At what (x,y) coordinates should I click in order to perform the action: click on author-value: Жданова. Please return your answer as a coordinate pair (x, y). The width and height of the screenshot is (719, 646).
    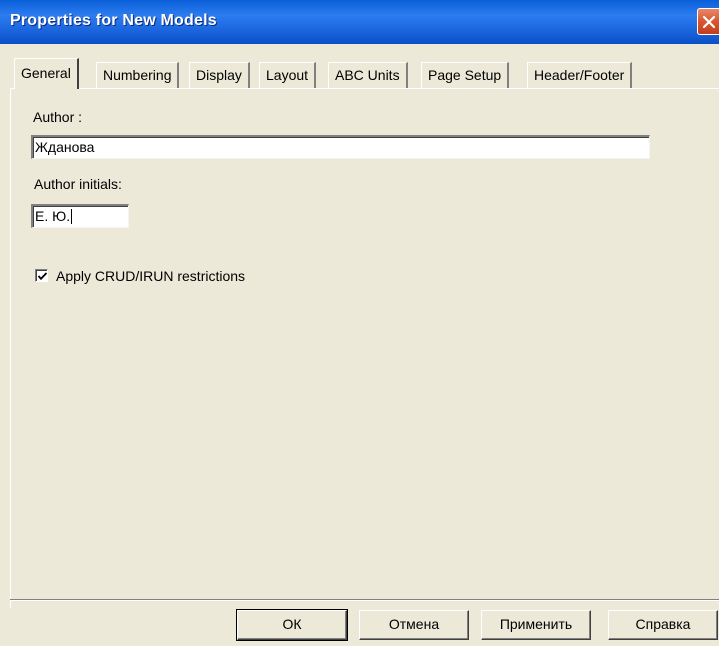
    Looking at the image, I should click on (65, 147).